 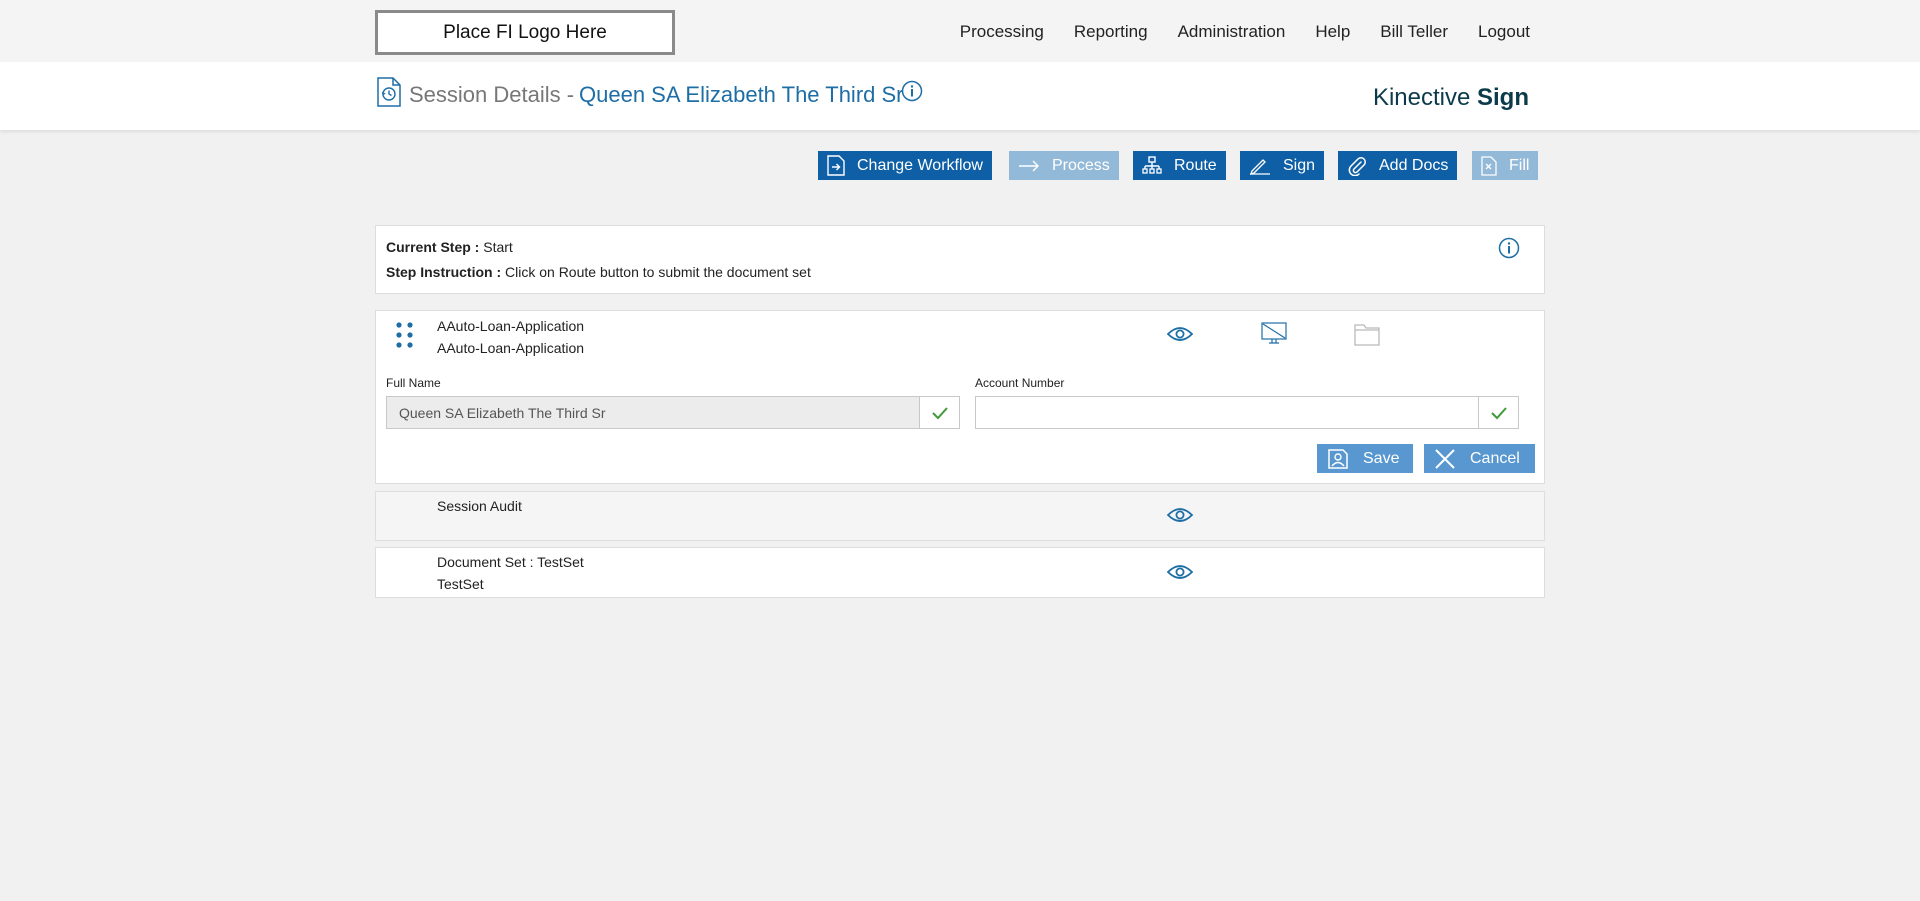 I want to click on route-network-icon, so click(x=1152, y=164).